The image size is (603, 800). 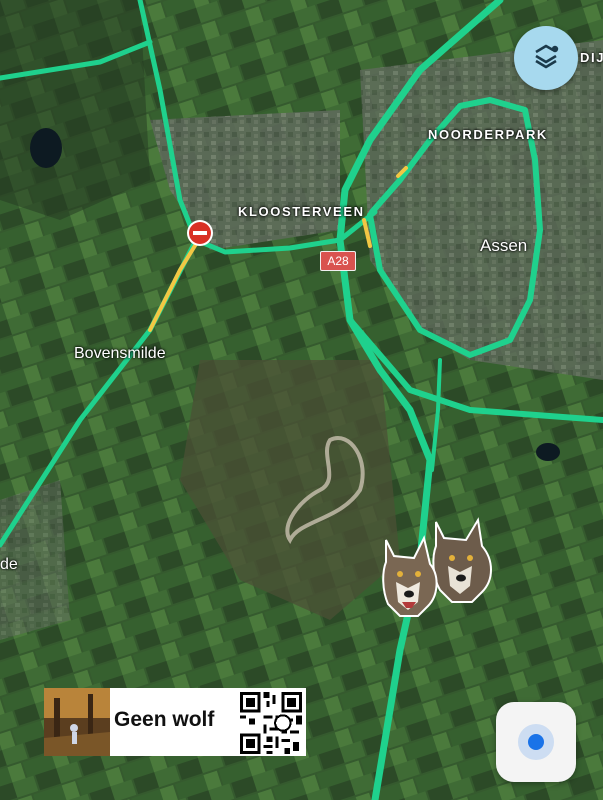 I want to click on place-label-kloosterveen: KLOOSTERVEEN, so click(x=301, y=211).